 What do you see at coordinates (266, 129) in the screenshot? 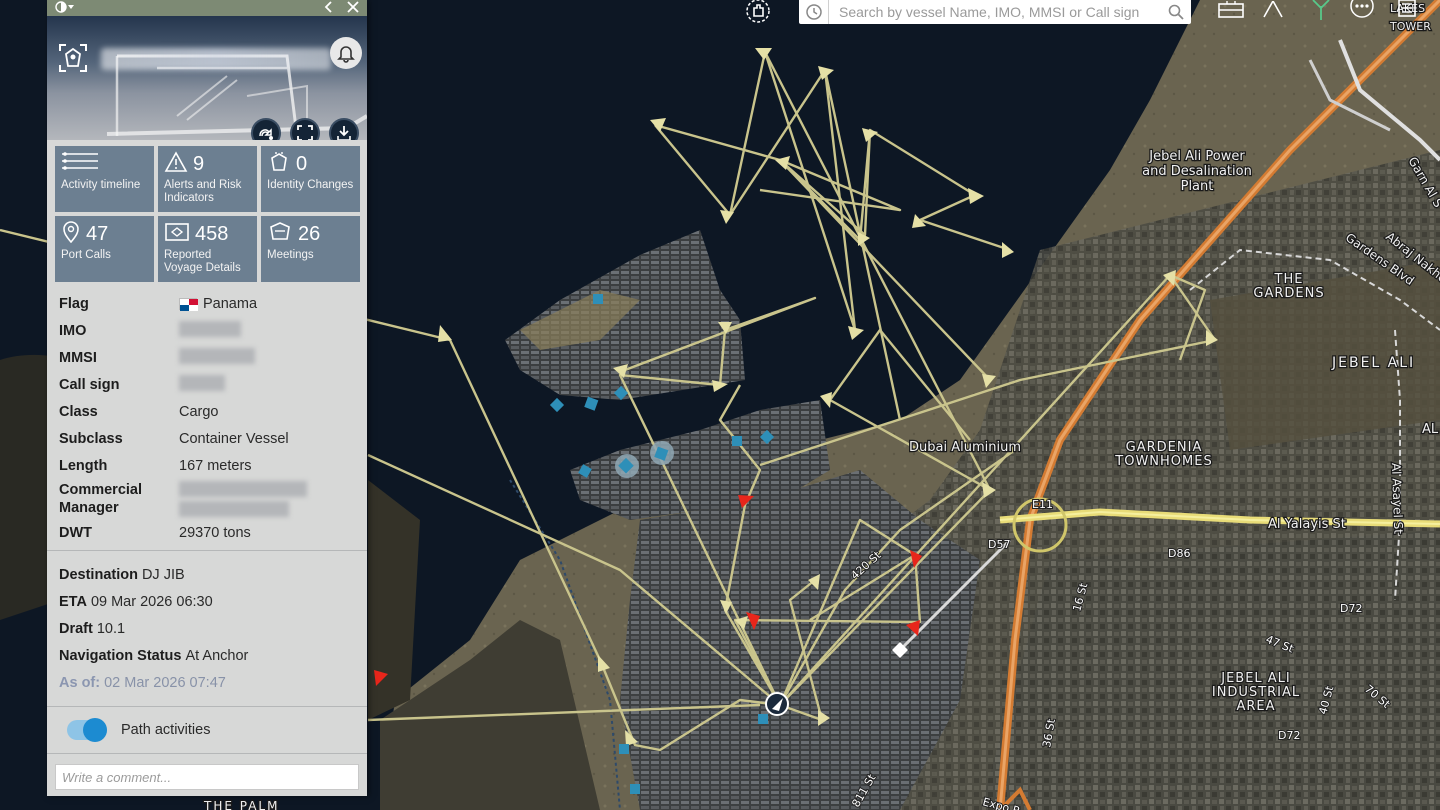
I see `share-route-icon` at bounding box center [266, 129].